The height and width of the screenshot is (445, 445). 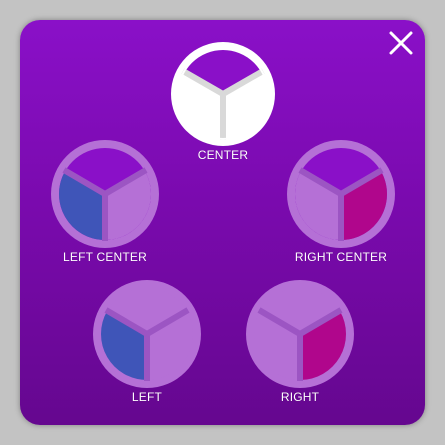 What do you see at coordinates (147, 334) in the screenshot?
I see `speaker-left-icon` at bounding box center [147, 334].